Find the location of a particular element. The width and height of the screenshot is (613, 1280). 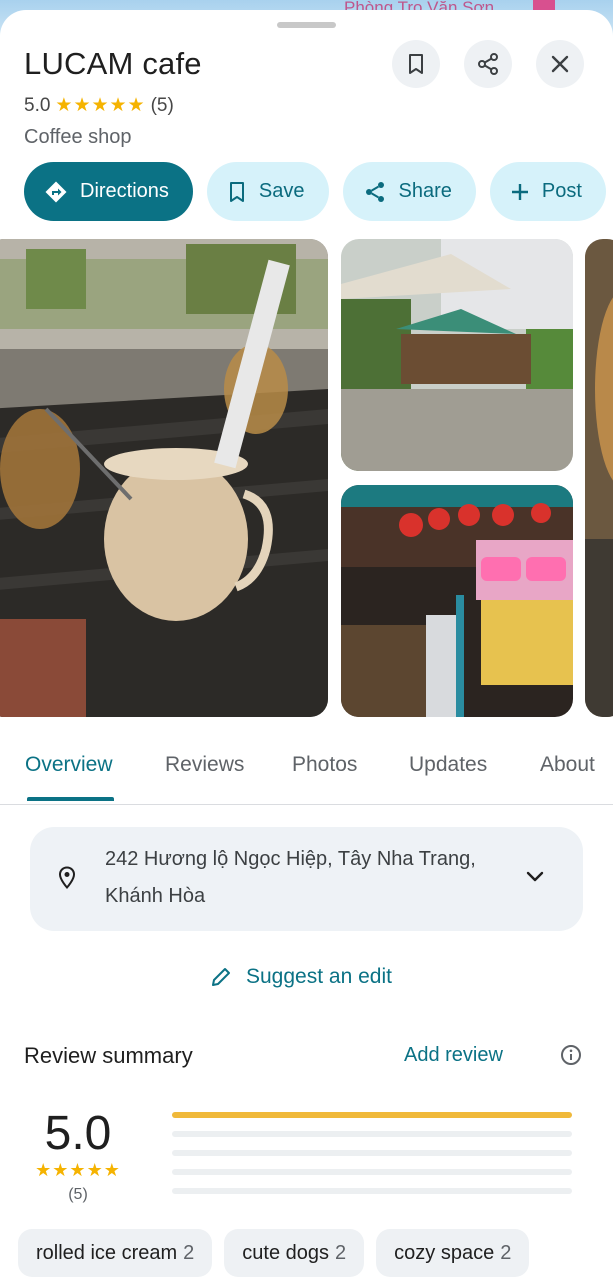

ice-cream-stand-photo-image is located at coordinates (457, 601).